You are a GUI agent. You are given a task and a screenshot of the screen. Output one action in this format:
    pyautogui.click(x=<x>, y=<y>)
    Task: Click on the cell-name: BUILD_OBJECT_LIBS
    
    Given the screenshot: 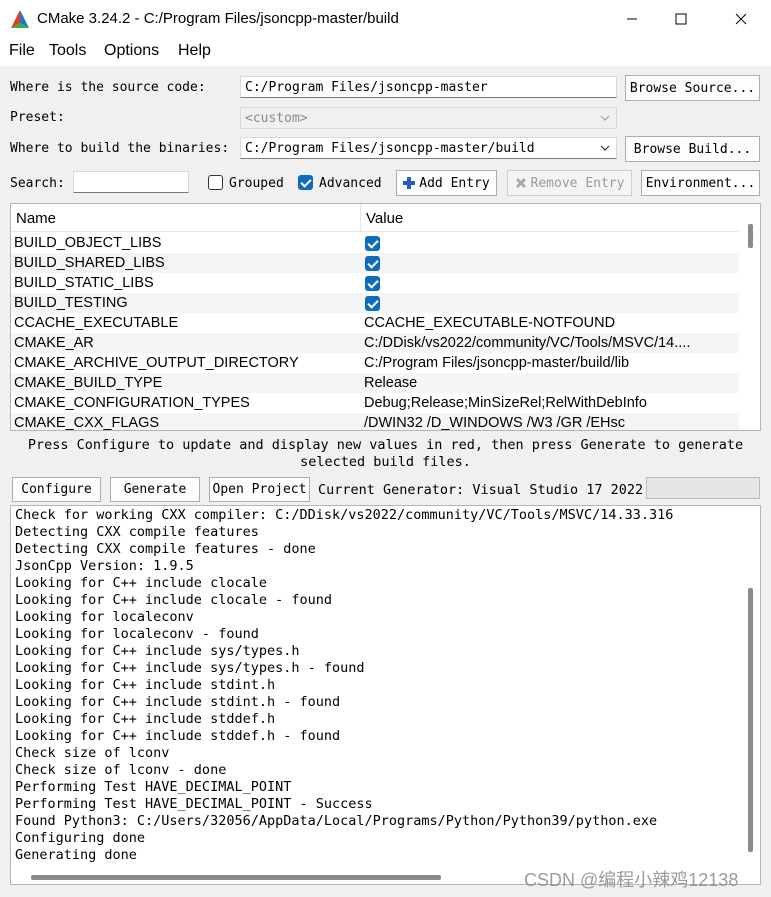 What is the action you would take?
    pyautogui.click(x=88, y=243)
    